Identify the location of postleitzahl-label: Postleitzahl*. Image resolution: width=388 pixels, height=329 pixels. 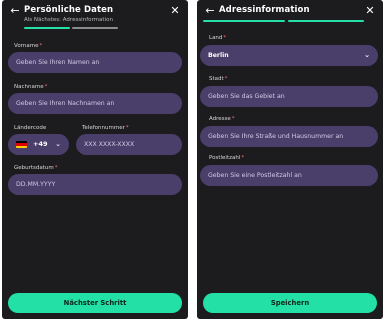
(227, 158).